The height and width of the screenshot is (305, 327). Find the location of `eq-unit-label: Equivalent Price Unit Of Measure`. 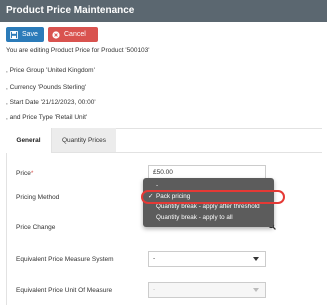

eq-unit-label: Equivalent Price Unit Of Measure is located at coordinates (64, 290).